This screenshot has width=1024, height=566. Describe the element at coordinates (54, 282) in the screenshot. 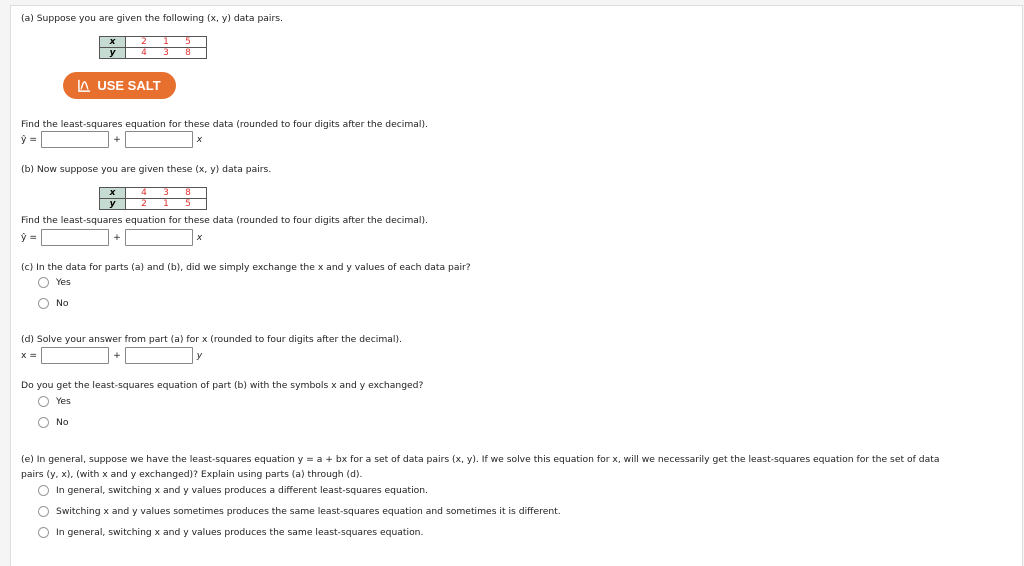

I see `part-c-option-yes: Yes` at that location.